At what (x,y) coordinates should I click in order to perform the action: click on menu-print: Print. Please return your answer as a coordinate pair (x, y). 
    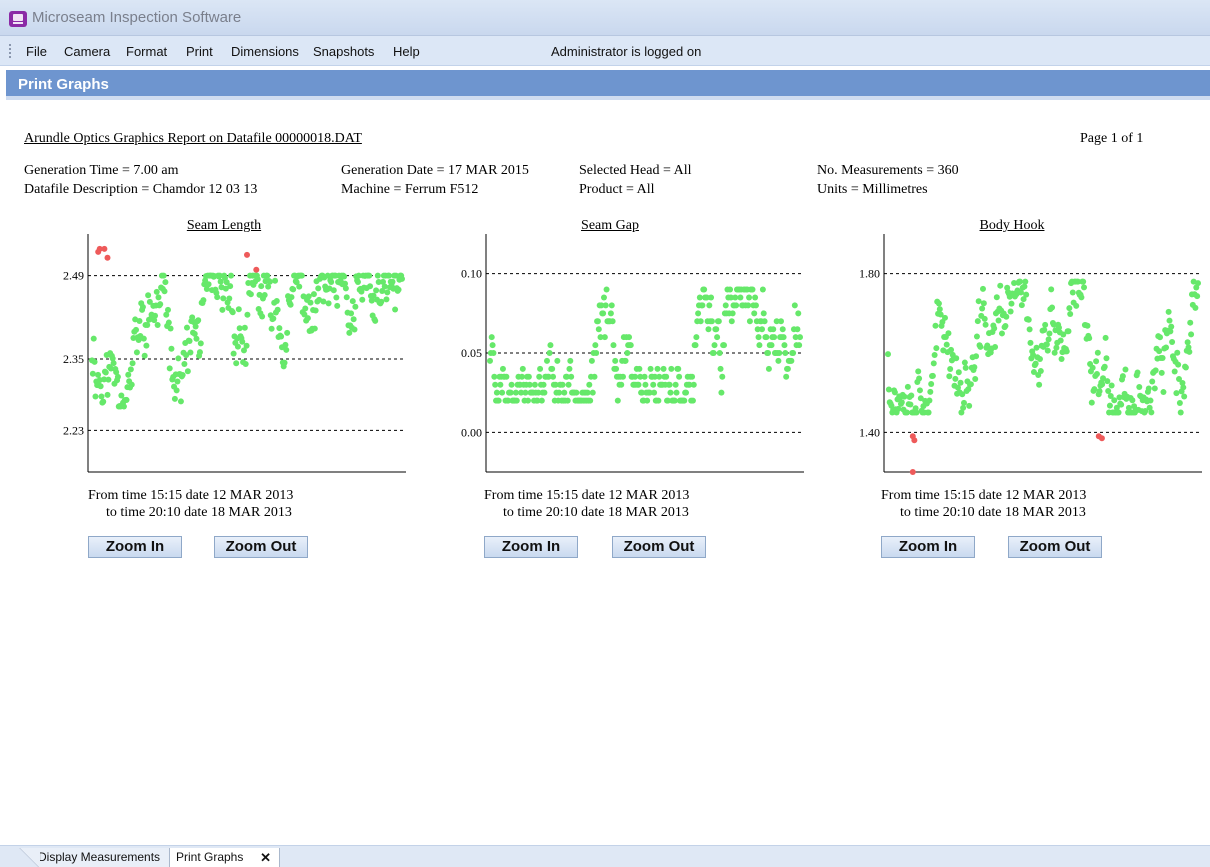
    Looking at the image, I should click on (199, 51).